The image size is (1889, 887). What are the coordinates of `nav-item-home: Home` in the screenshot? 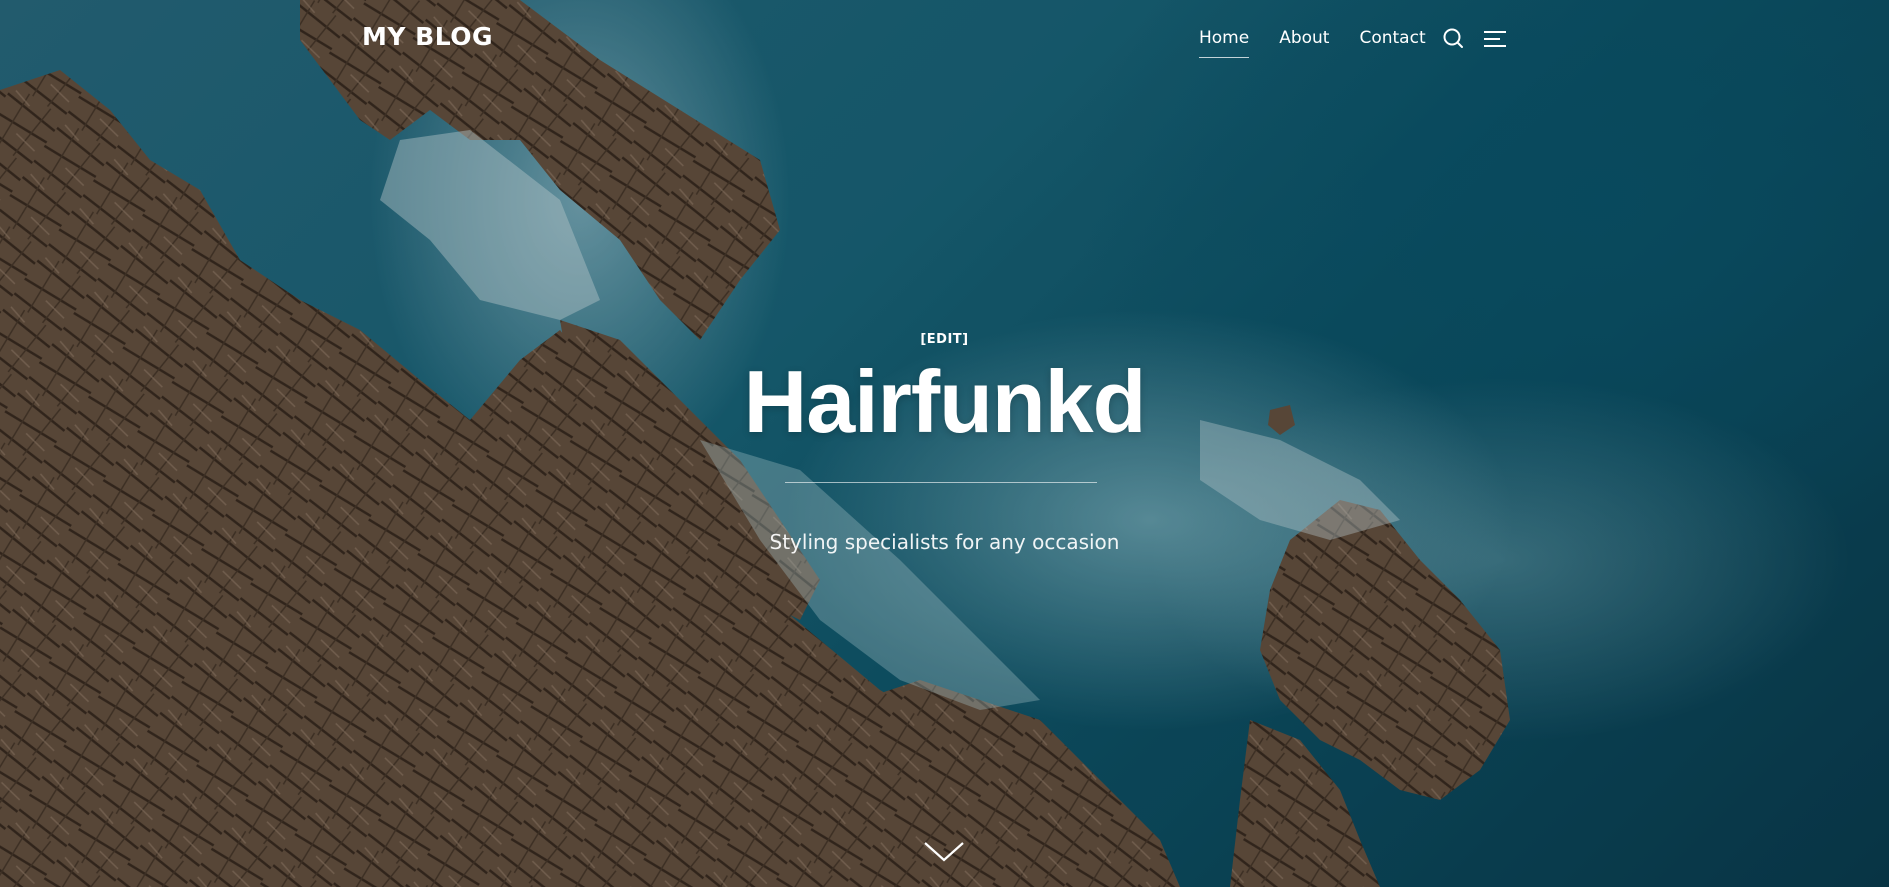 It's located at (1224, 43).